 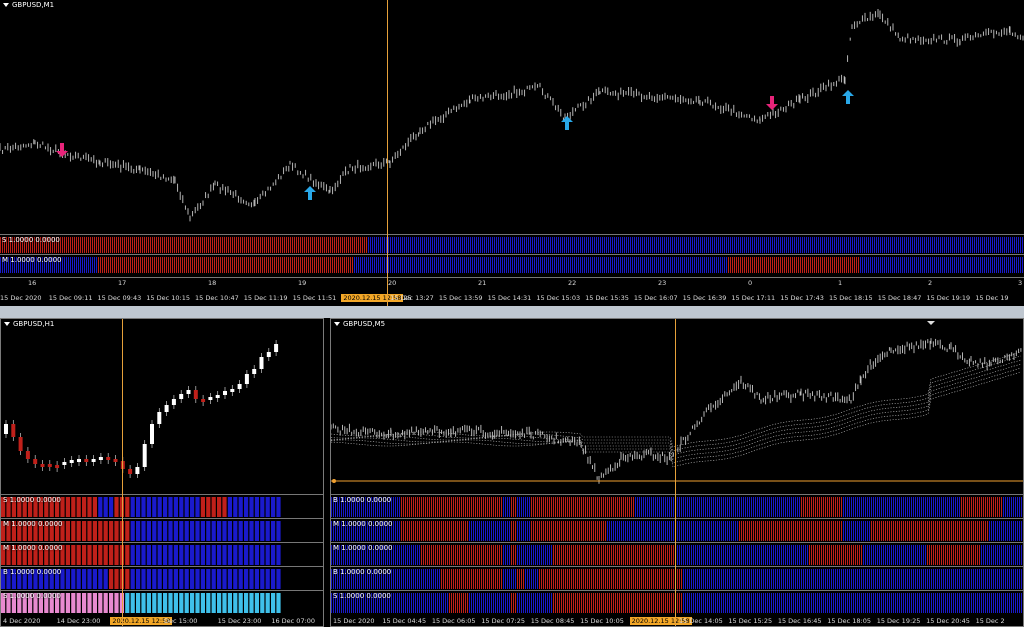 What do you see at coordinates (898, 621) in the screenshot?
I see `time-tick-label: 15 Dec 19:25` at bounding box center [898, 621].